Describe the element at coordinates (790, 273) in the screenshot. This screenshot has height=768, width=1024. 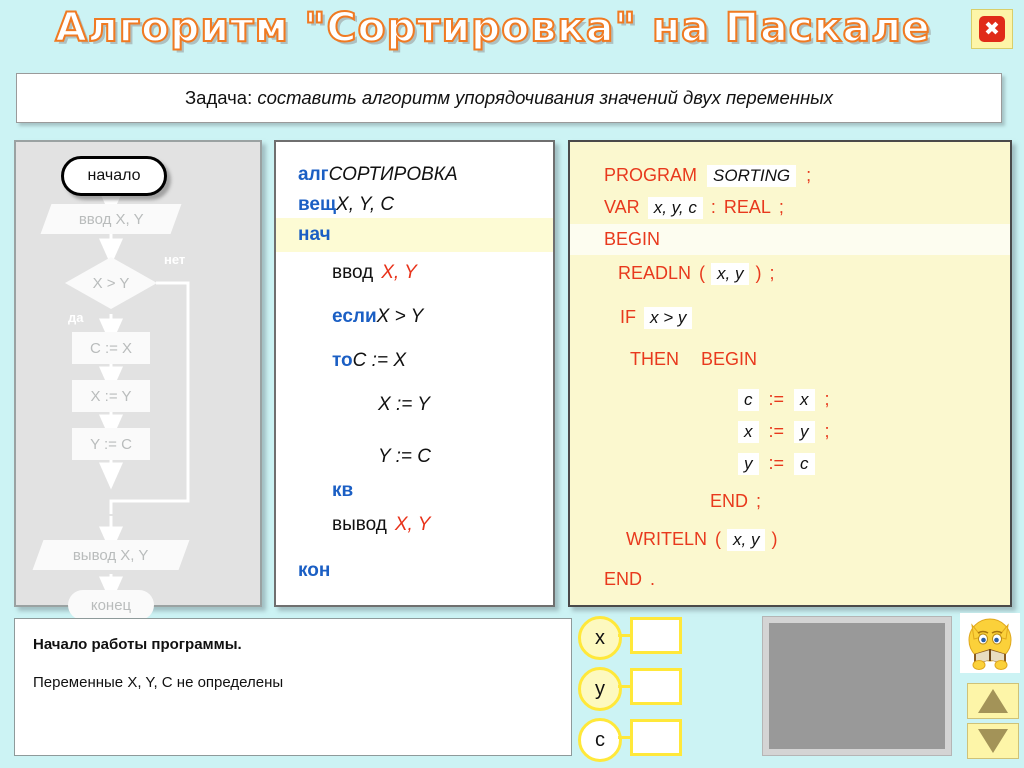
I see `pascal-line-readln: READLN ( x, y ) ;` at that location.